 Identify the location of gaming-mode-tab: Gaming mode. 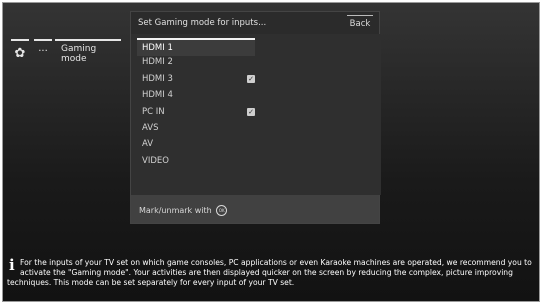
(88, 52).